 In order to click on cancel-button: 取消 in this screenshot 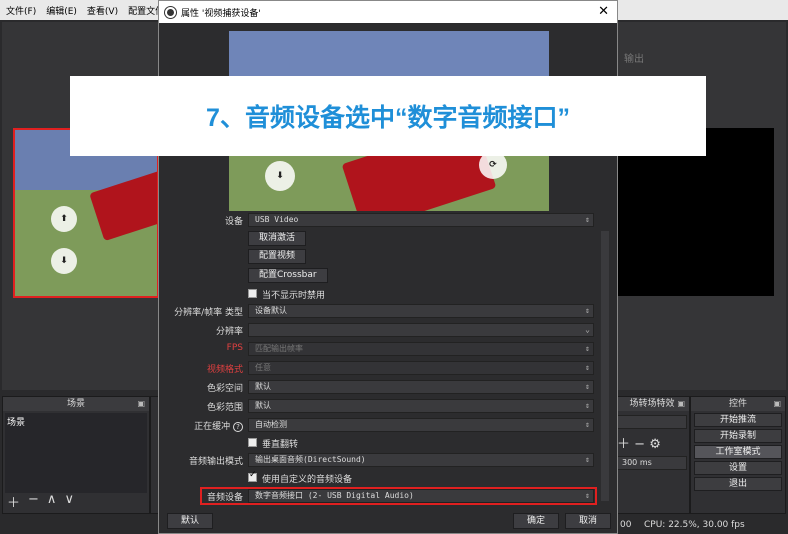, I will do `click(588, 521)`.